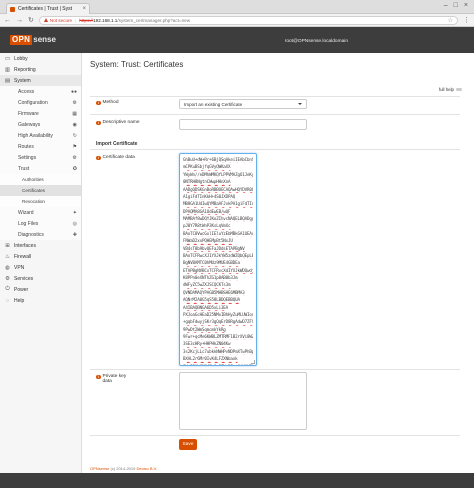  I want to click on certificate-line: A1giFdTInKkH+4S0JXDPAQ, so click(209, 196).